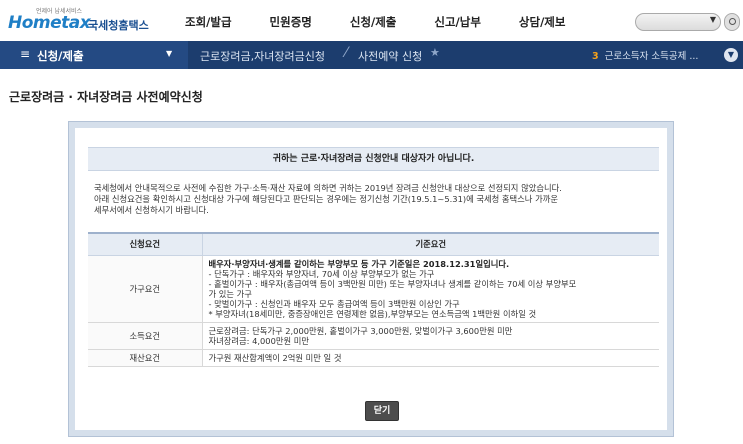 The width and height of the screenshot is (743, 444). Describe the element at coordinates (542, 22) in the screenshot. I see `gnb-item-consult: 상담/제보` at that location.